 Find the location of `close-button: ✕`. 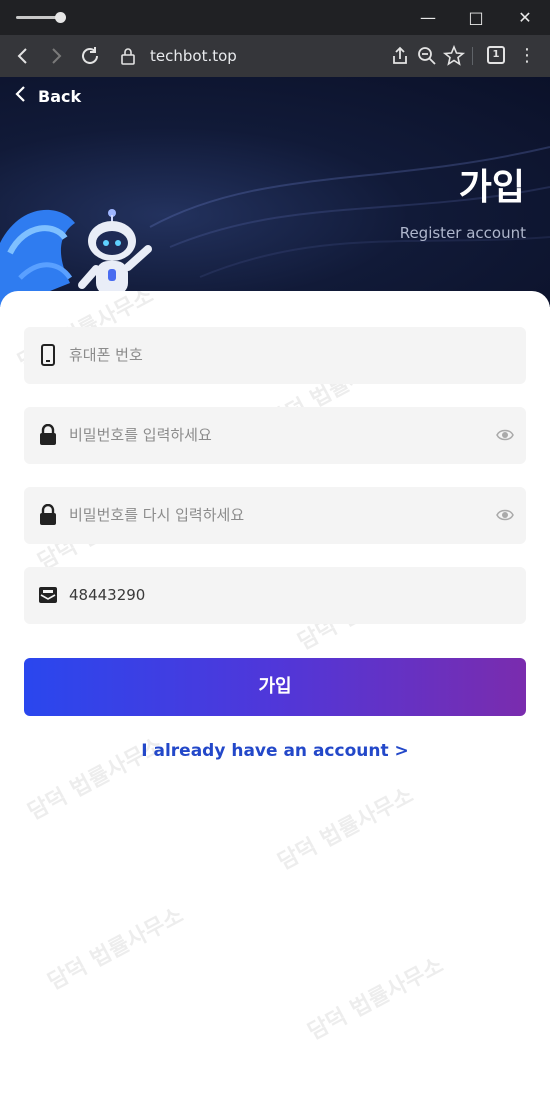

close-button: ✕ is located at coordinates (525, 18).